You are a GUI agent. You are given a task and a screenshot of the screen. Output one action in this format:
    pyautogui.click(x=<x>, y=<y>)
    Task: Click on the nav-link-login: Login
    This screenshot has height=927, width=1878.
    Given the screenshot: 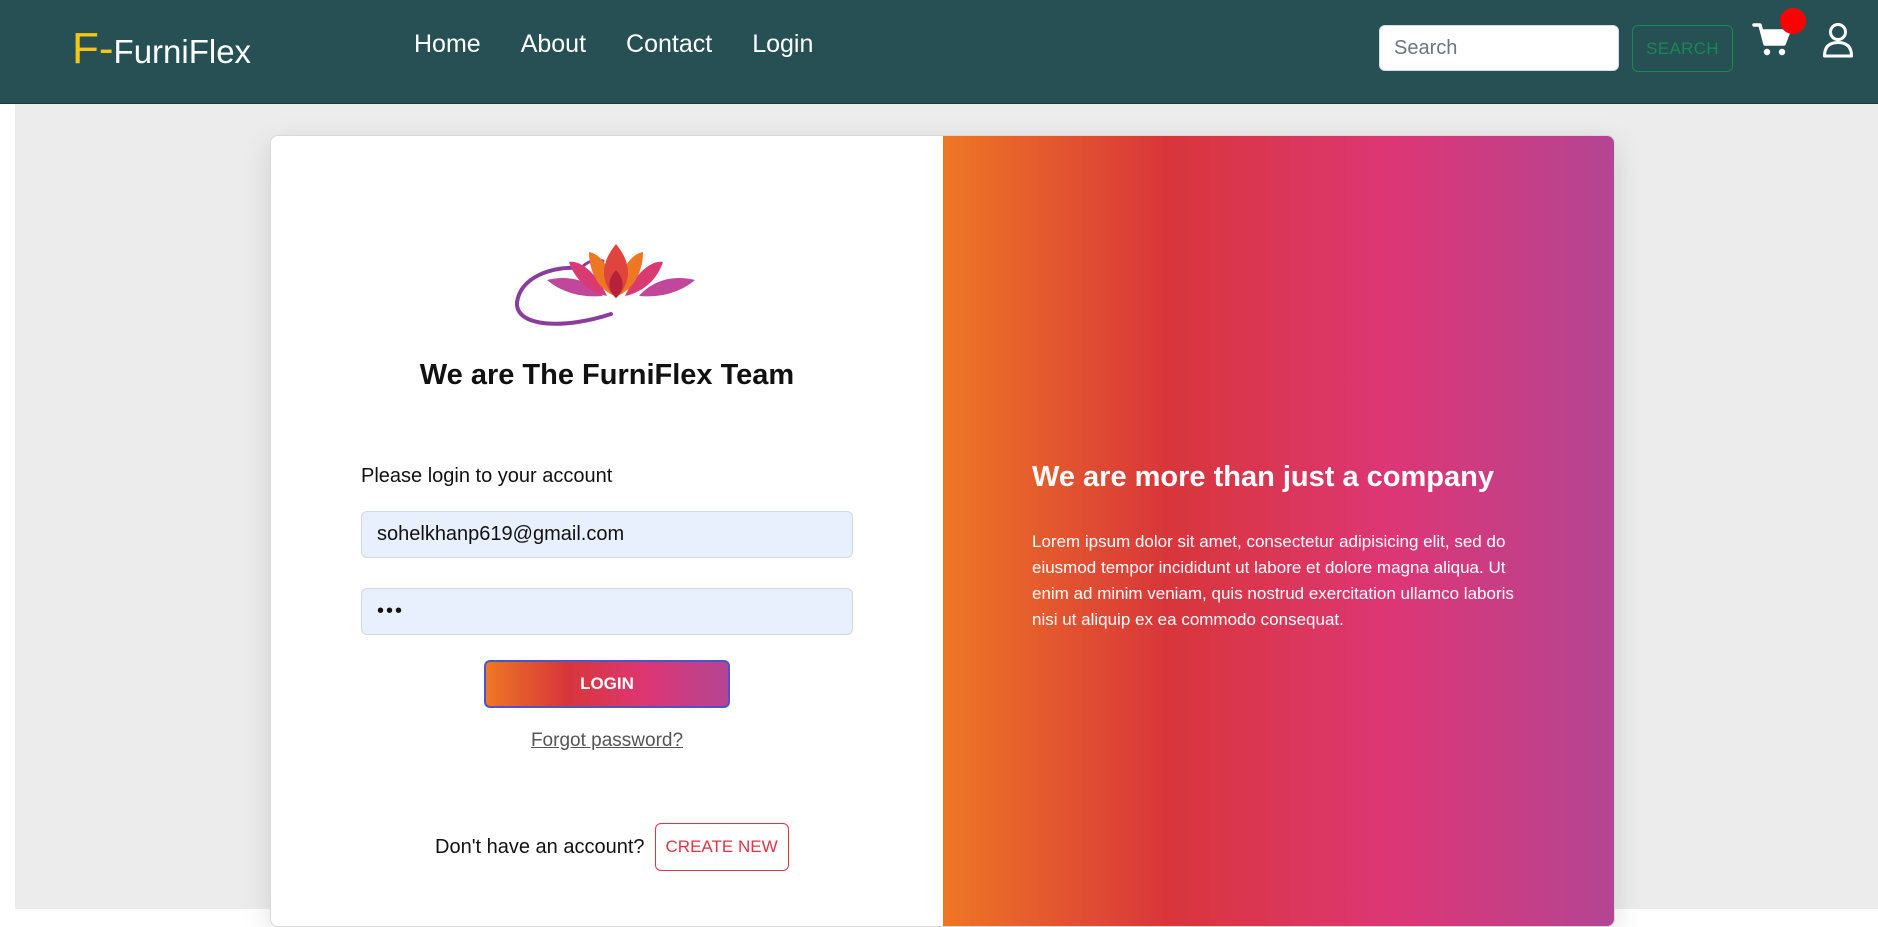 What is the action you would take?
    pyautogui.click(x=782, y=44)
    